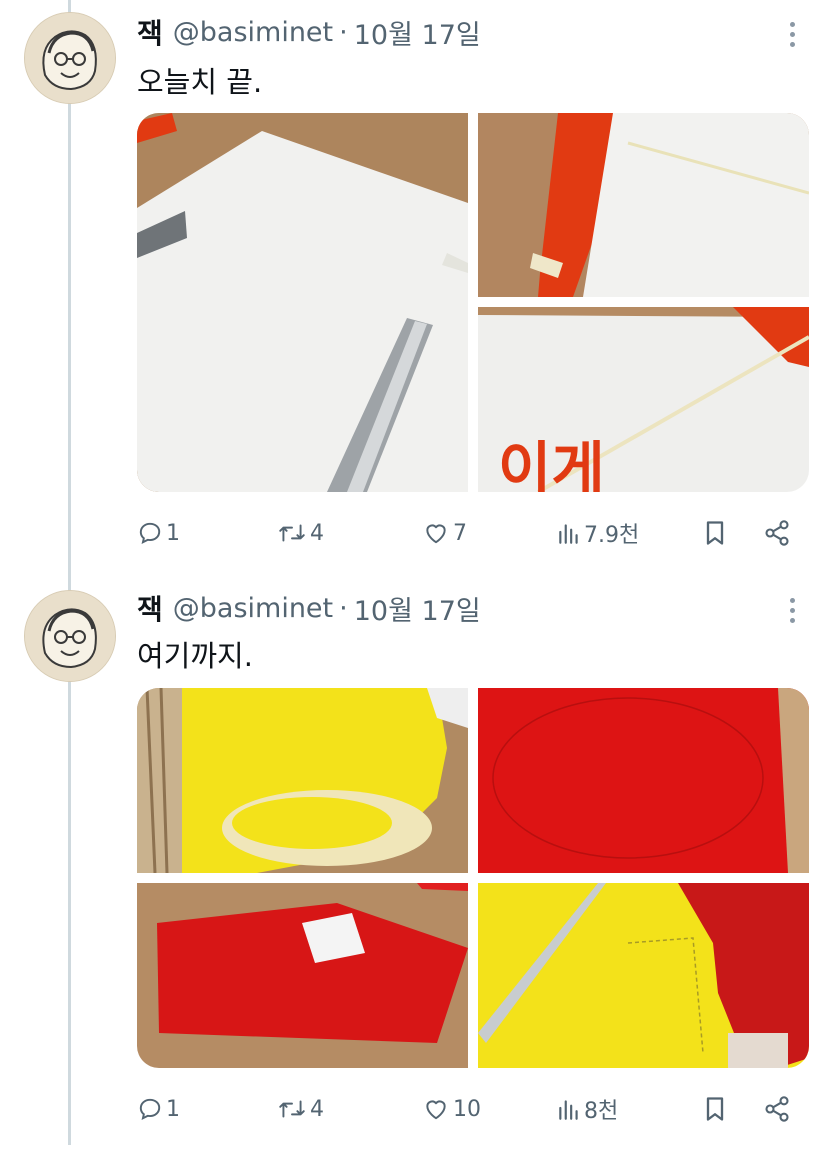  Describe the element at coordinates (473, 533) in the screenshot. I see `tweet-actions: 1 4 7 7.9천` at that location.